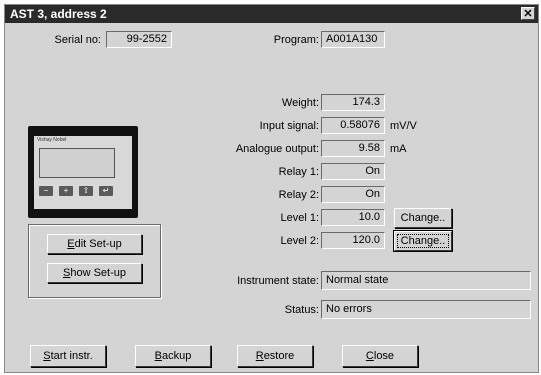 This screenshot has width=541, height=375. What do you see at coordinates (94, 273) in the screenshot?
I see `show-setup-button: Show Set-up` at bounding box center [94, 273].